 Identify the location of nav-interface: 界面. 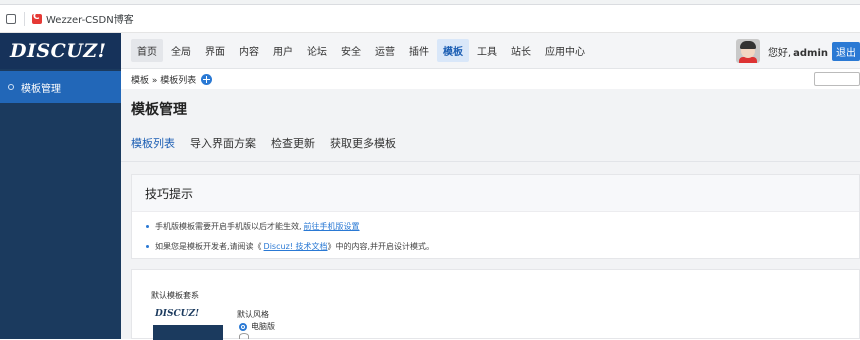
(215, 50).